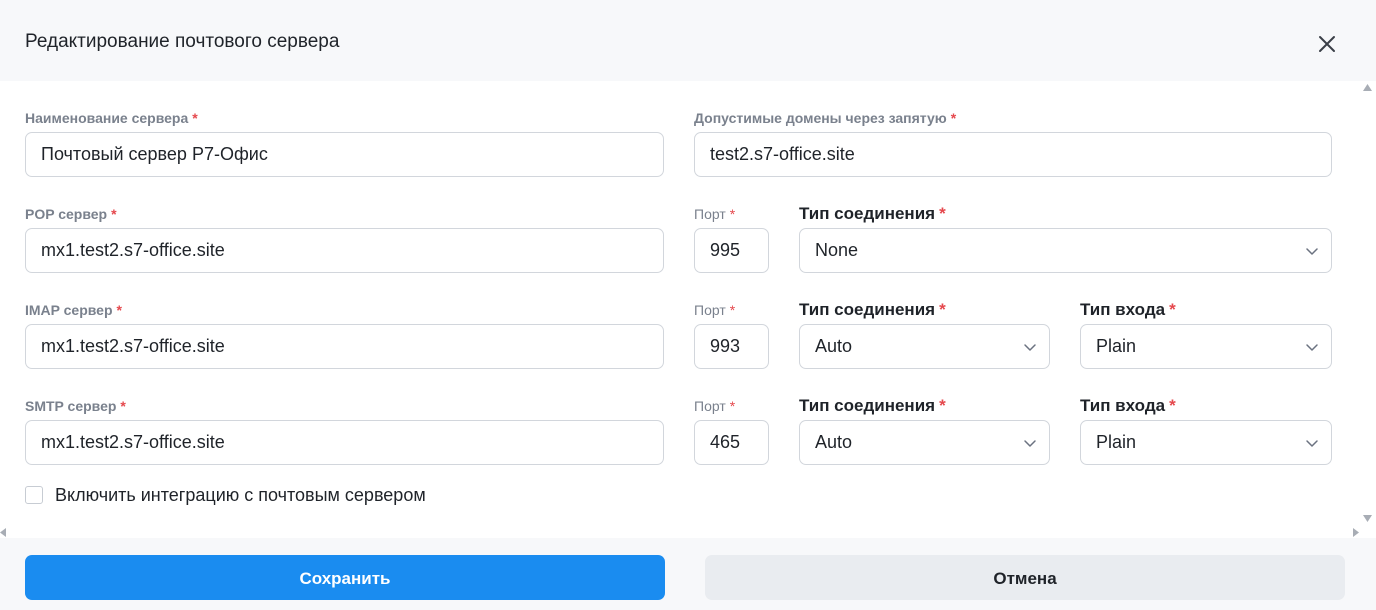  I want to click on imap-server-label: IMAP сервер *, so click(73, 310).